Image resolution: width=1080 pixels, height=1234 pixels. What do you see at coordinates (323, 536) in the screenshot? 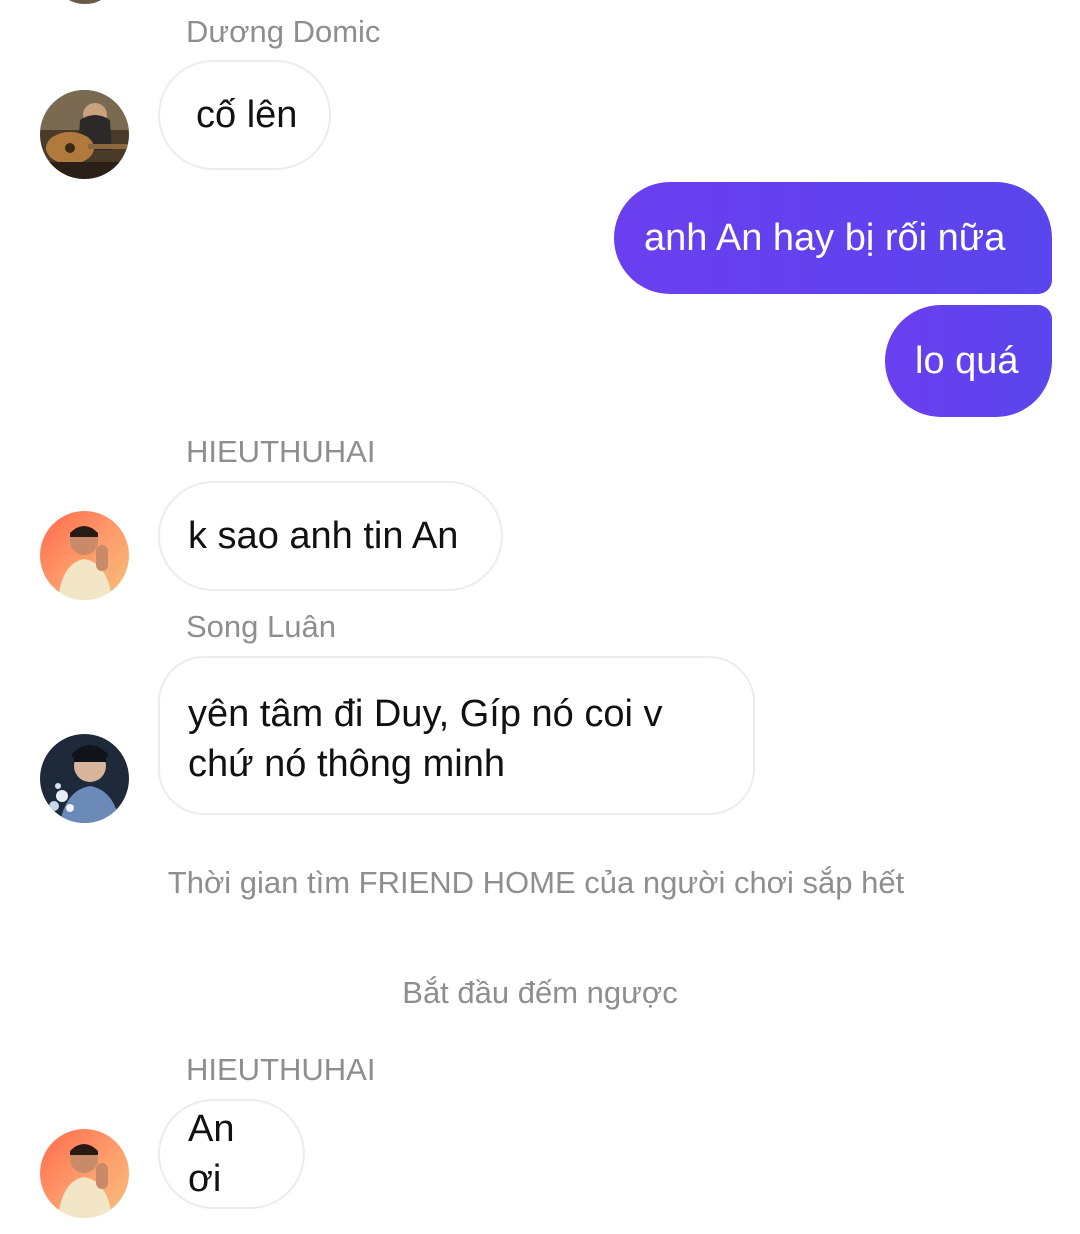
I see `message-text: k sao anh tin An` at bounding box center [323, 536].